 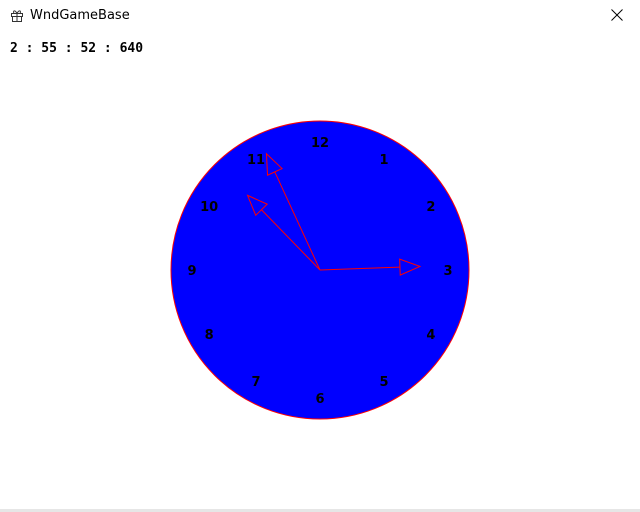 What do you see at coordinates (191, 271) in the screenshot?
I see `clock-numeral-9: 9` at bounding box center [191, 271].